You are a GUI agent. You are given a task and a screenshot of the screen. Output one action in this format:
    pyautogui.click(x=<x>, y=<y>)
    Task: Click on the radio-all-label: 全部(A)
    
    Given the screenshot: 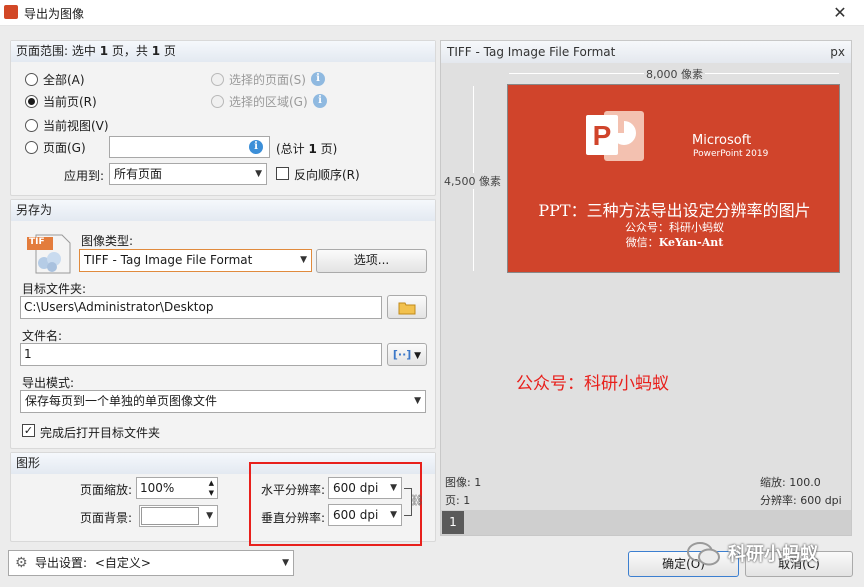 What is the action you would take?
    pyautogui.click(x=64, y=80)
    